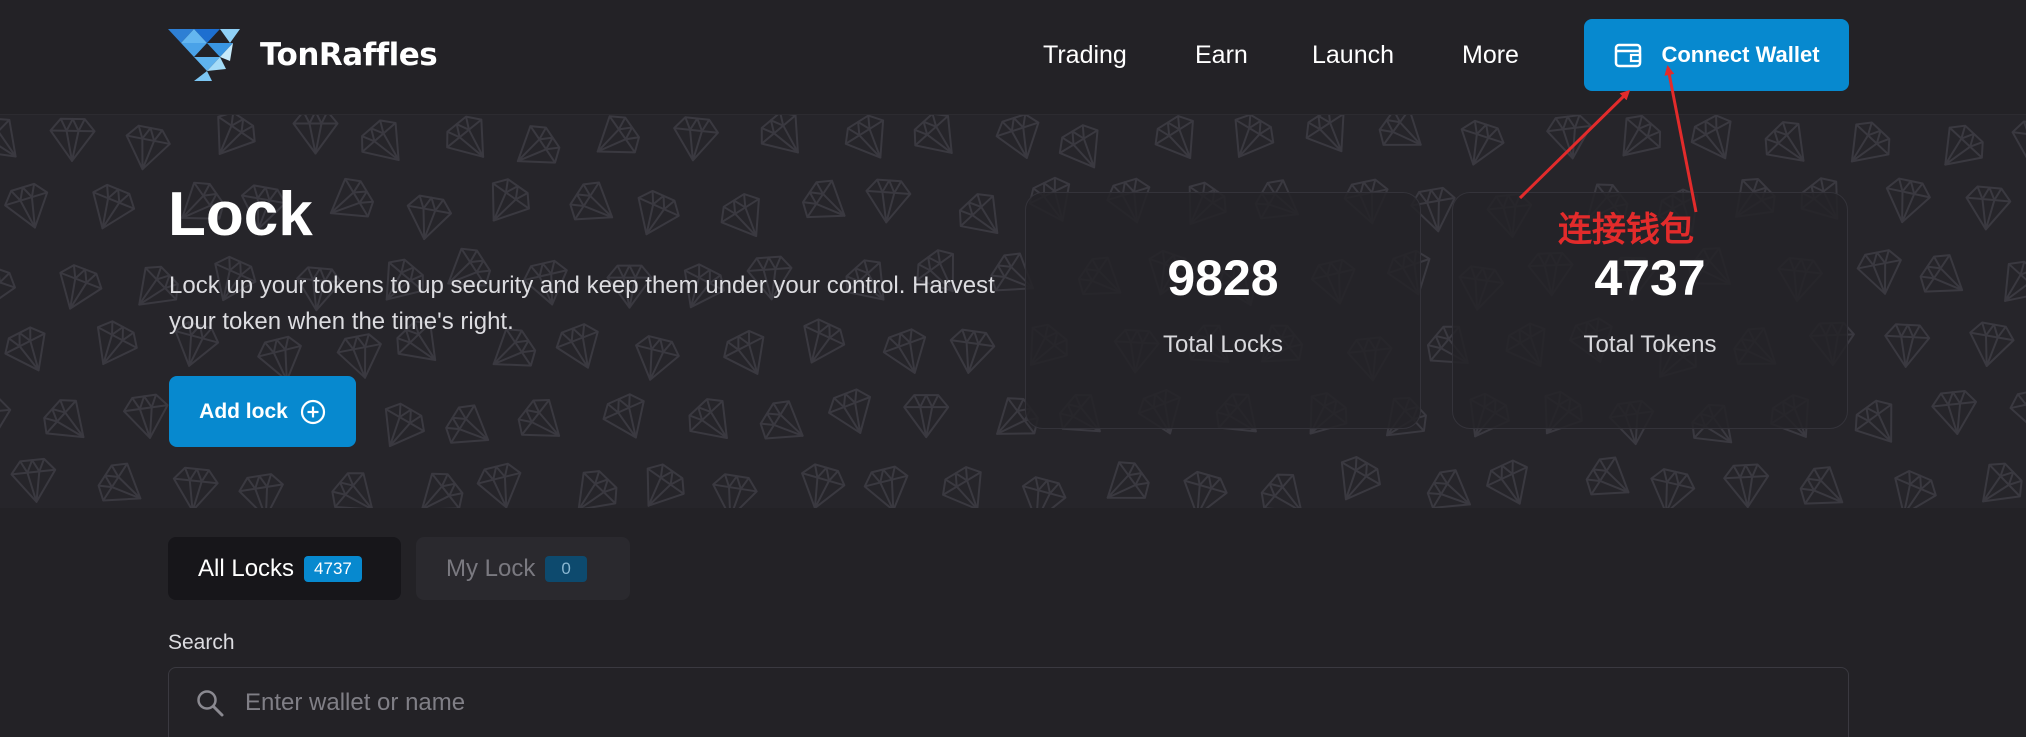  I want to click on count-badge: 4737, so click(333, 568).